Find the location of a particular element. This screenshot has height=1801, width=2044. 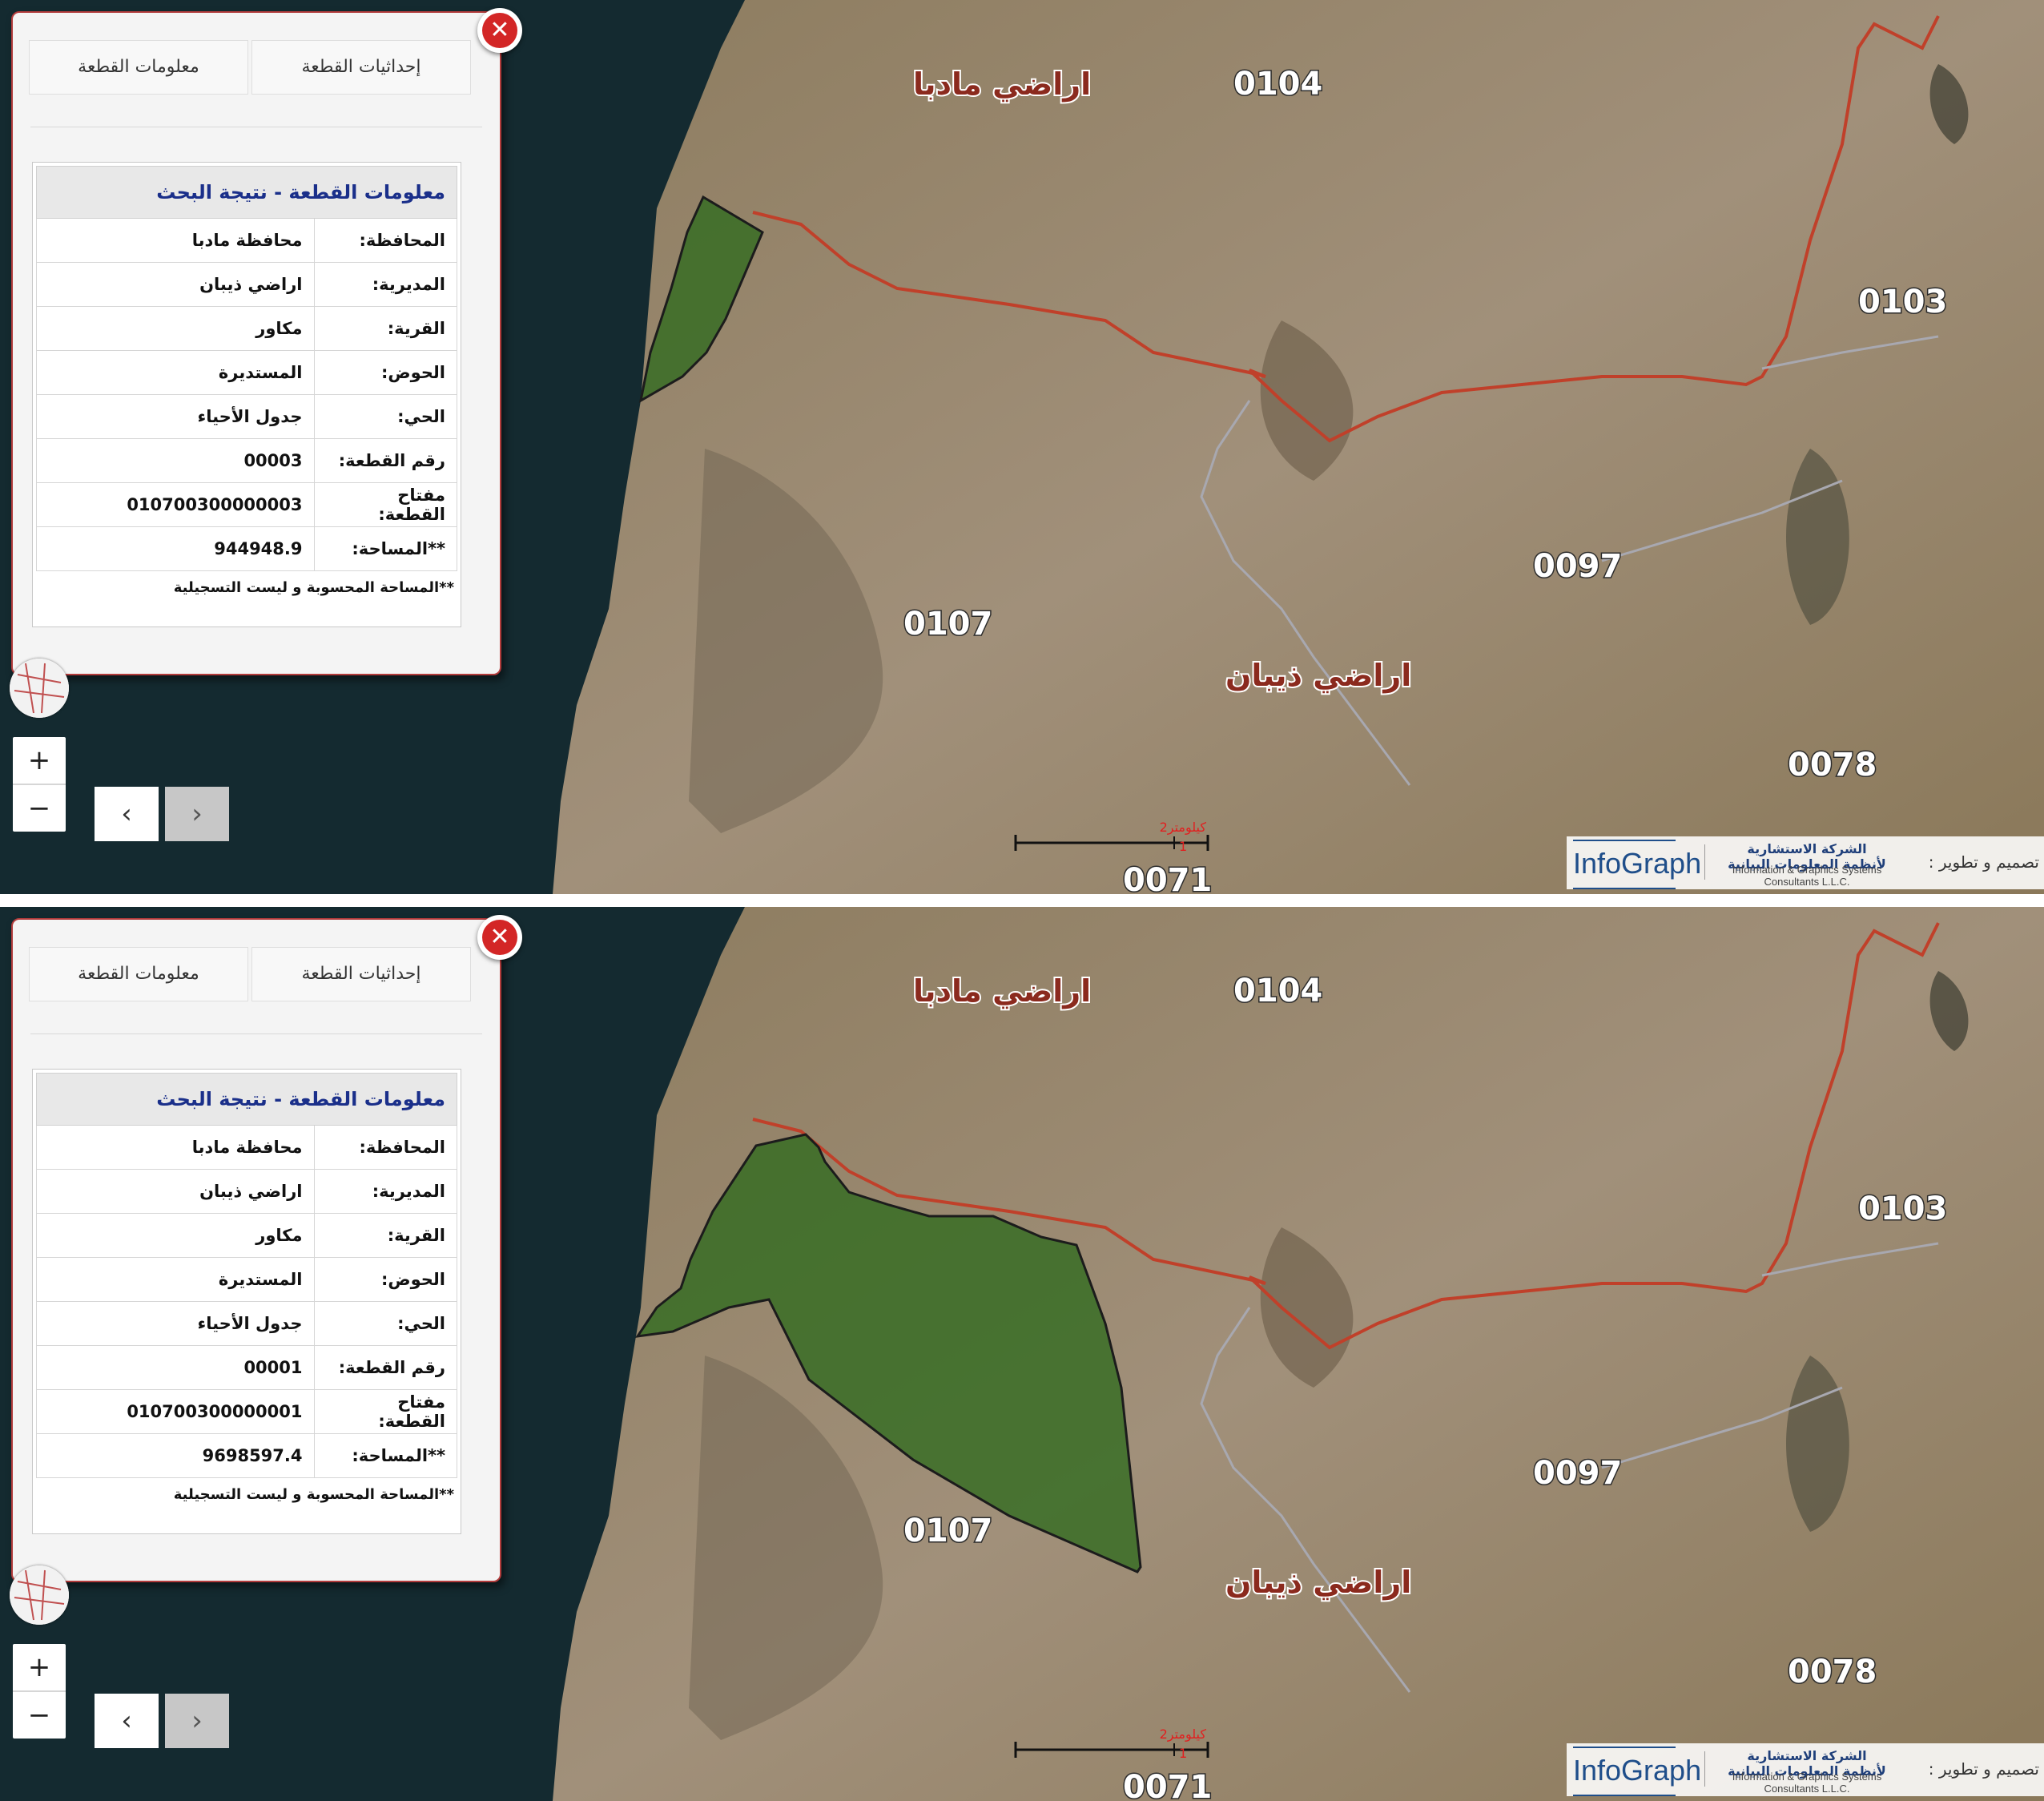

zoom-control: + − is located at coordinates (40, 1692).